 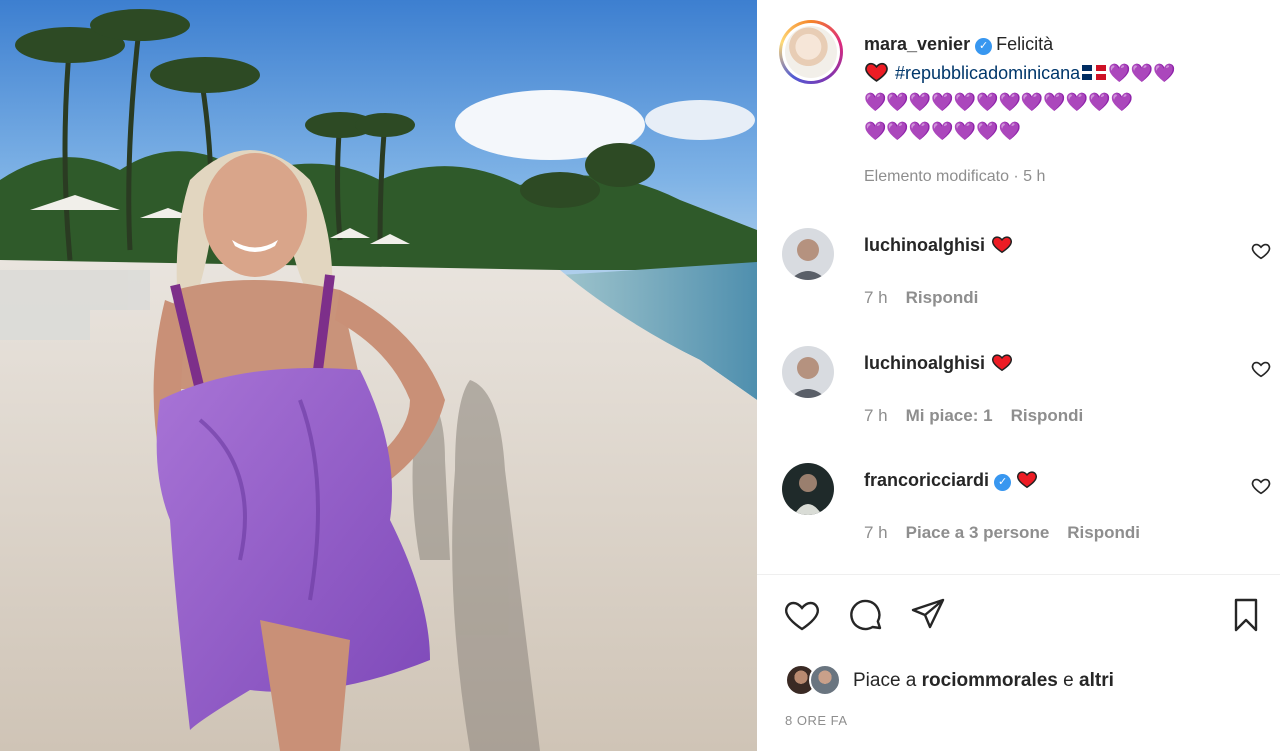 What do you see at coordinates (1027, 386) in the screenshot?
I see `comment-item: luchinoalghisi 7 h Mi piace: 1 Rispondi` at bounding box center [1027, 386].